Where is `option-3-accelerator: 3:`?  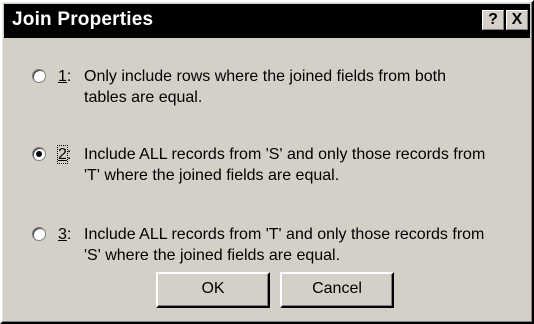 option-3-accelerator: 3: is located at coordinates (65, 234).